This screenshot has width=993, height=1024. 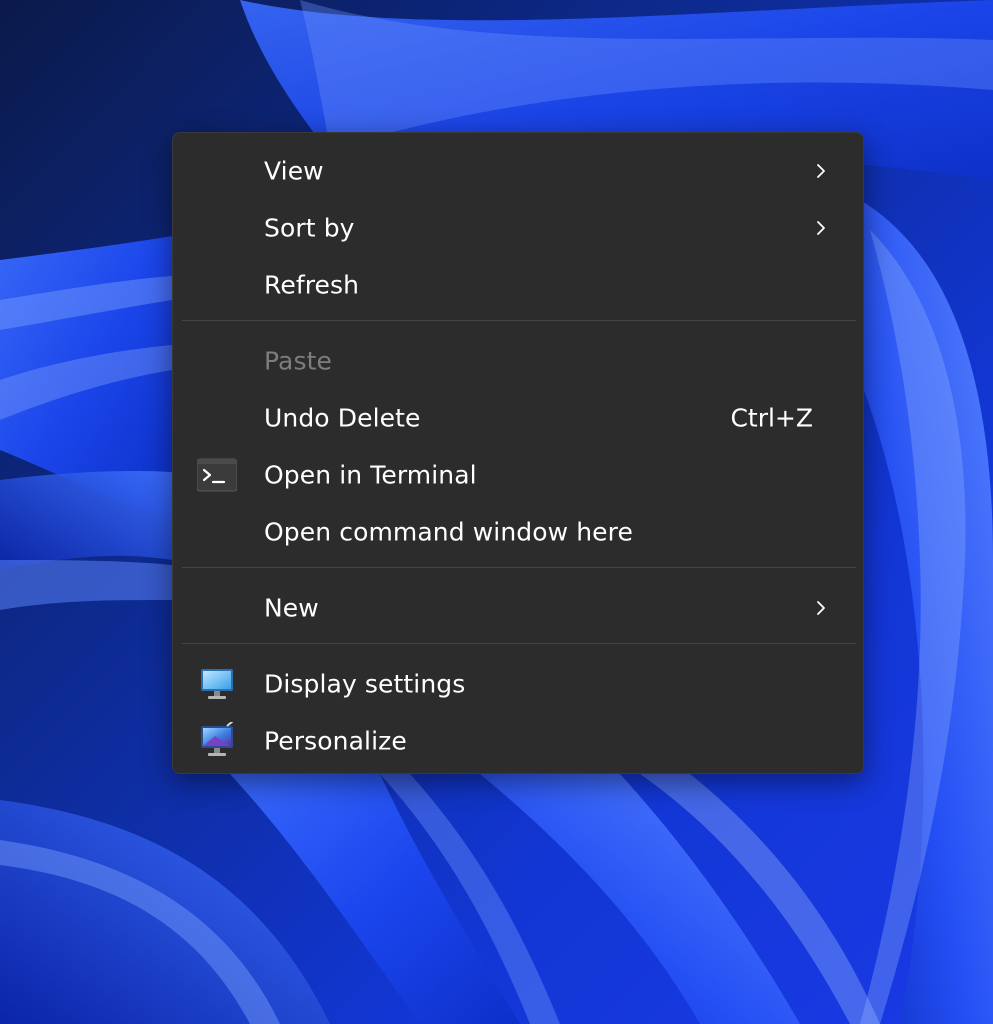 I want to click on monitor-icon, so click(x=217, y=684).